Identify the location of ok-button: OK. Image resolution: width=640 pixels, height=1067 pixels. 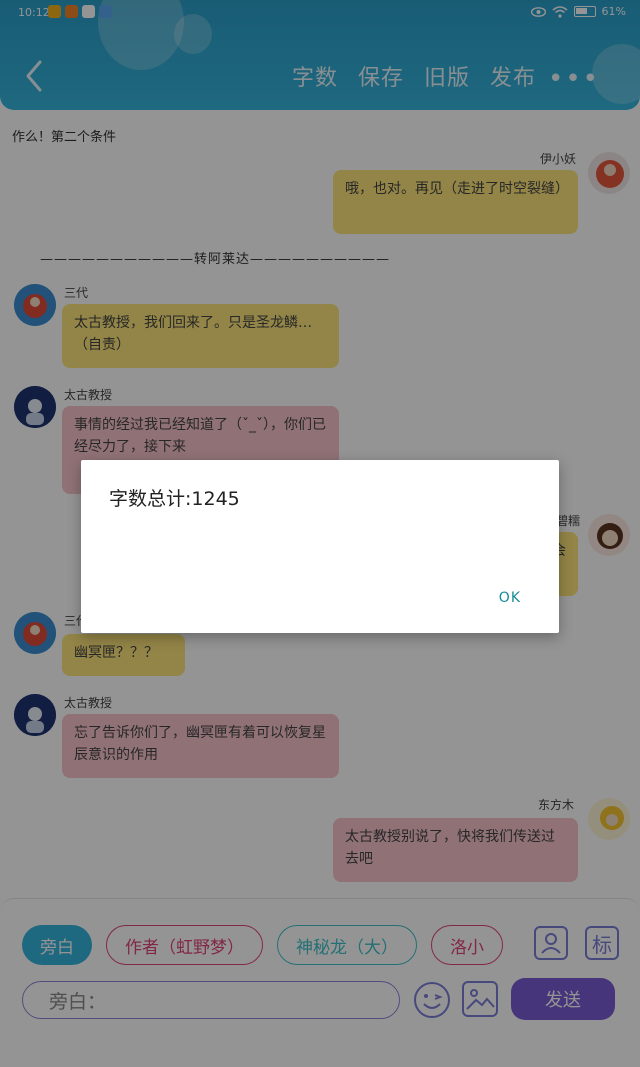
(510, 598).